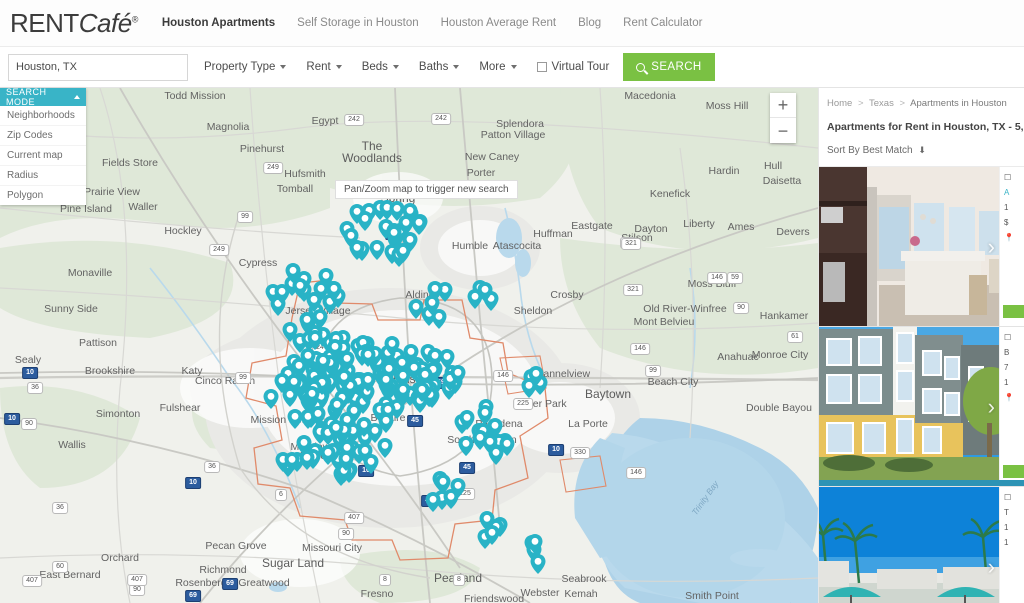 The height and width of the screenshot is (603, 1024). Describe the element at coordinates (741, 308) in the screenshot. I see `map-route-shield: 90` at that location.